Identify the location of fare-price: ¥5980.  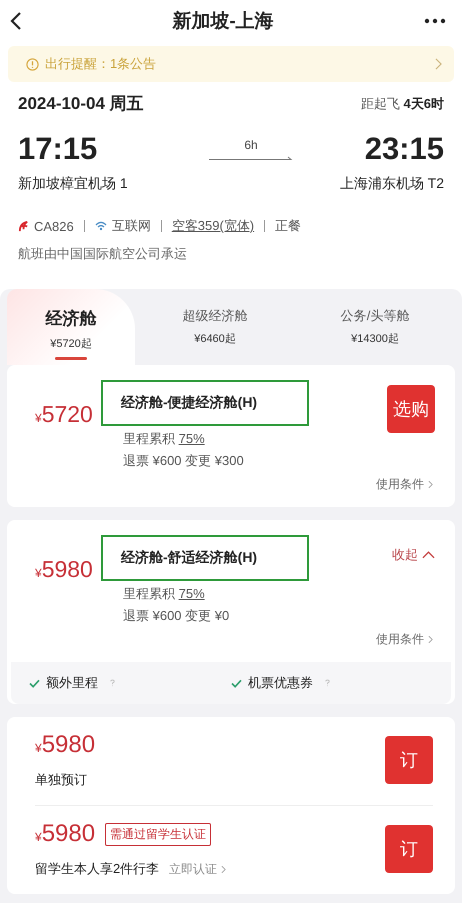
(64, 570).